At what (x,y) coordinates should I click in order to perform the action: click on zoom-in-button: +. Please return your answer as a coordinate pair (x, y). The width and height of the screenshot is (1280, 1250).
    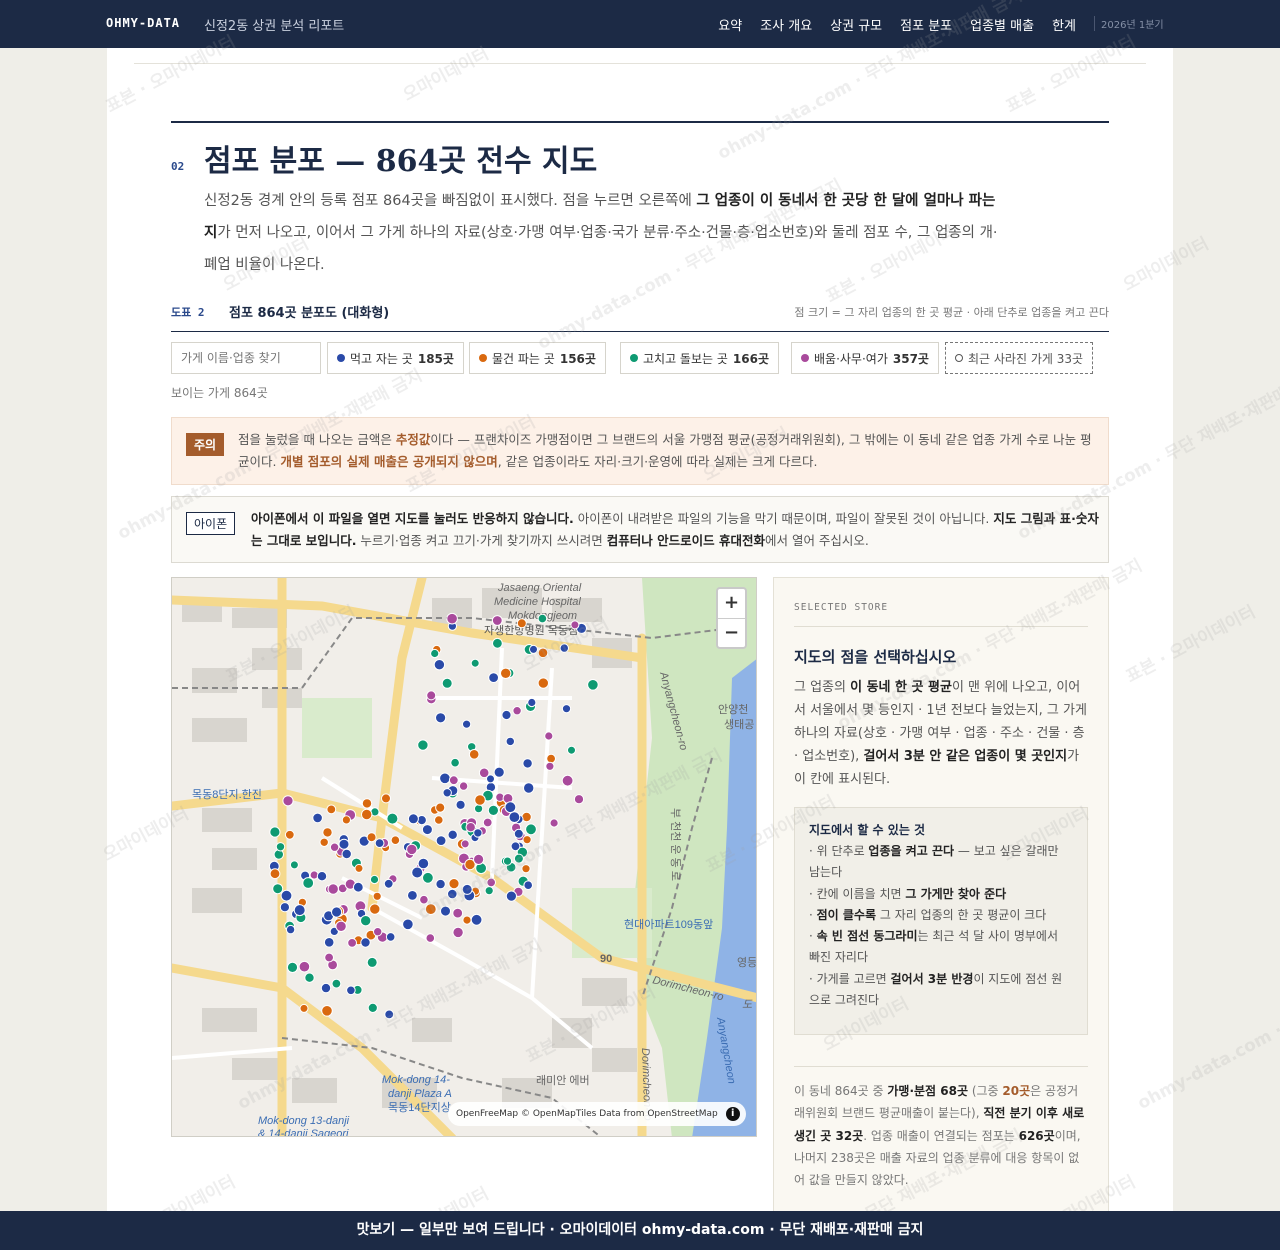
    Looking at the image, I should click on (731, 603).